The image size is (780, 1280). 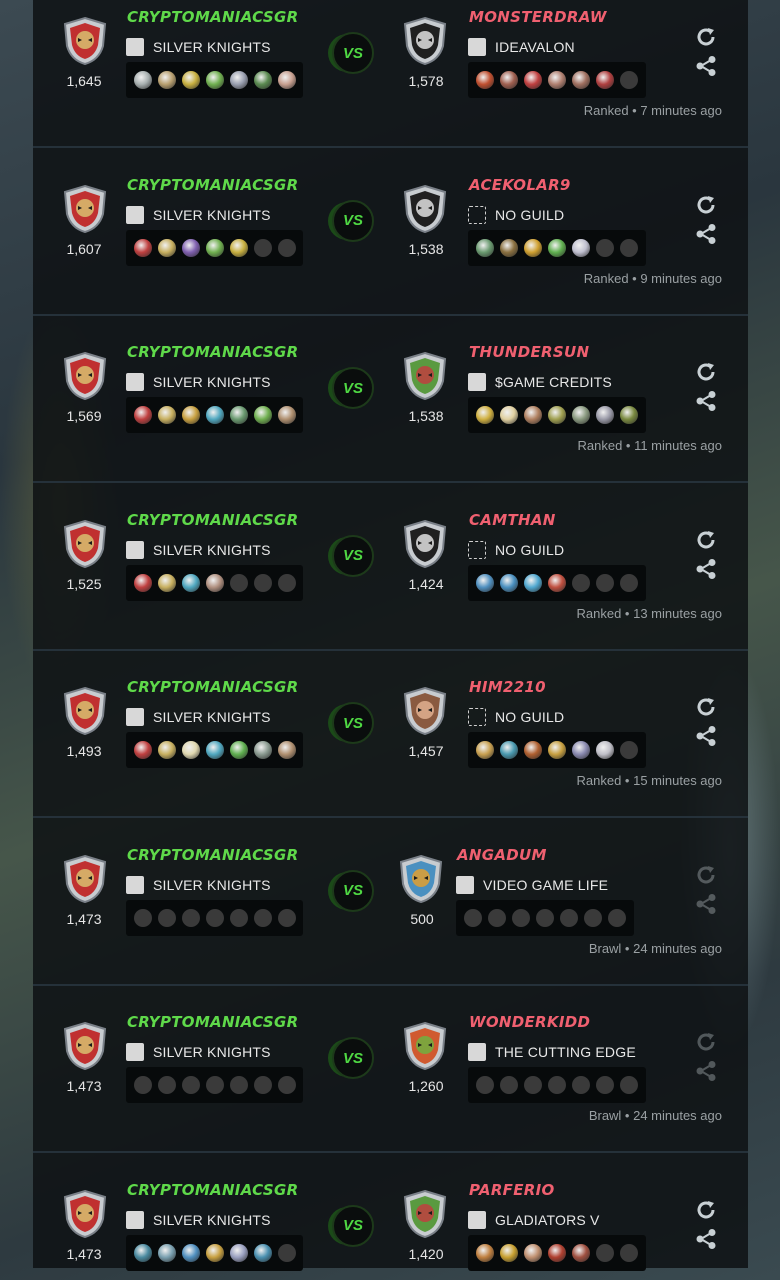 What do you see at coordinates (521, 47) in the screenshot?
I see `opponent-guild: IDEAVALON` at bounding box center [521, 47].